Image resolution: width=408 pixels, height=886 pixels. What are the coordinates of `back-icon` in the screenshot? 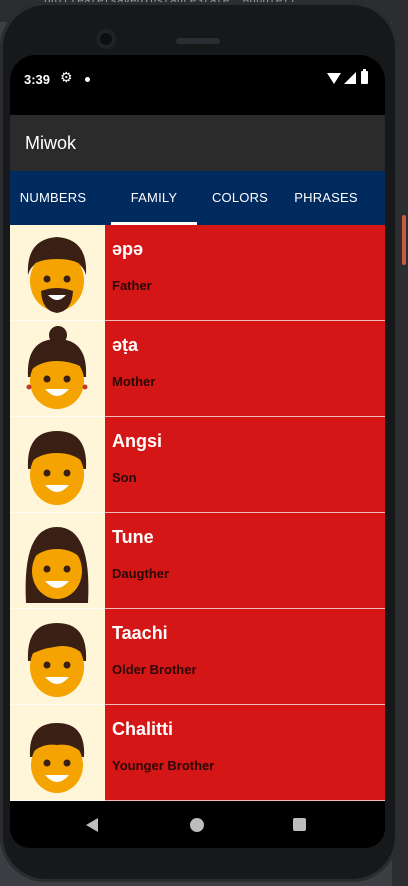 It's located at (92, 825).